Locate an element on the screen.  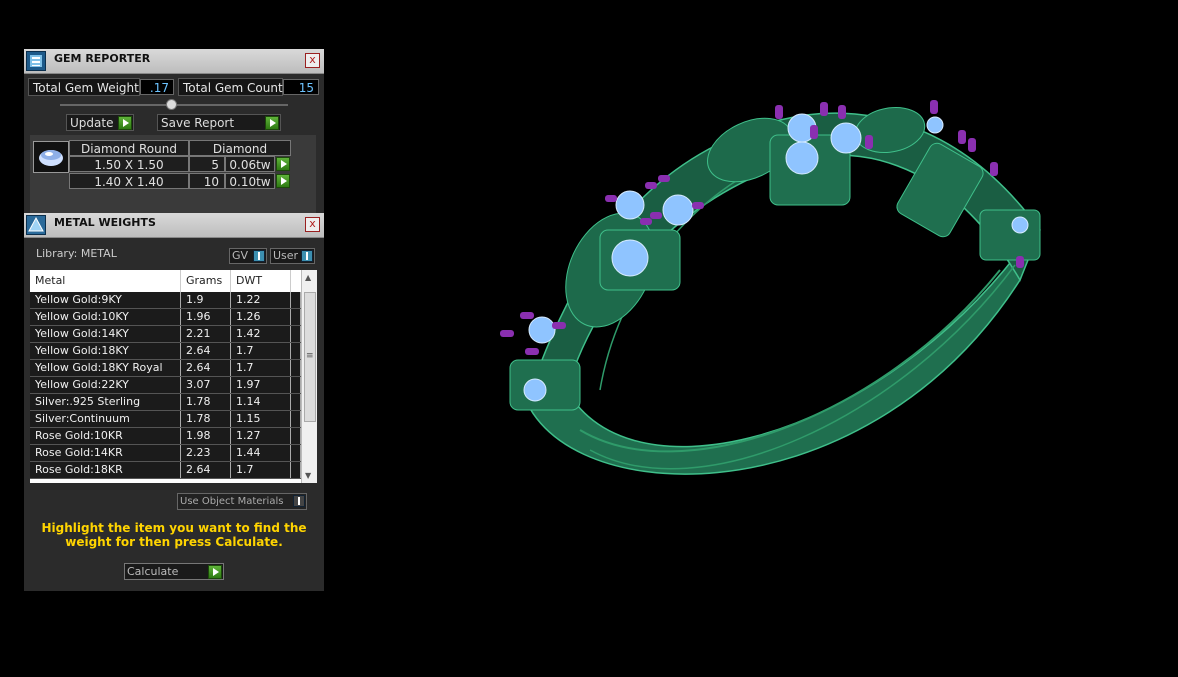
table-row: Yellow Gold:10KY 1.96 1.26 is located at coordinates (165, 317).